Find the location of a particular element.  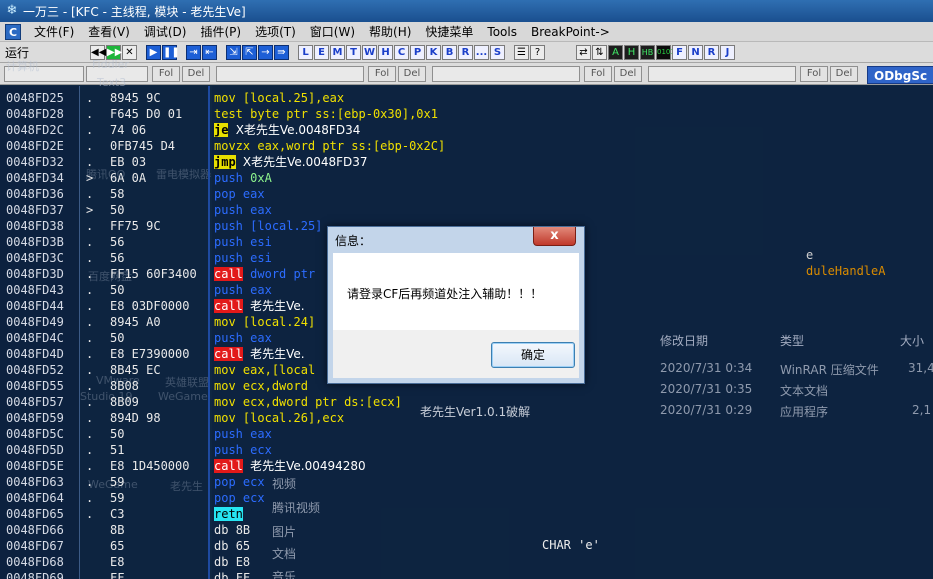

execute-till-return-button: → is located at coordinates (265, 52).